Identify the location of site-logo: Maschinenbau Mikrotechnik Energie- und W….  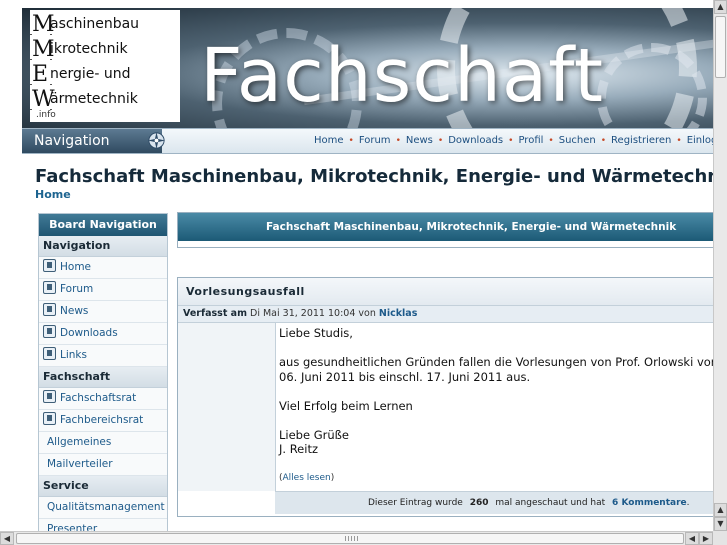
(105, 66).